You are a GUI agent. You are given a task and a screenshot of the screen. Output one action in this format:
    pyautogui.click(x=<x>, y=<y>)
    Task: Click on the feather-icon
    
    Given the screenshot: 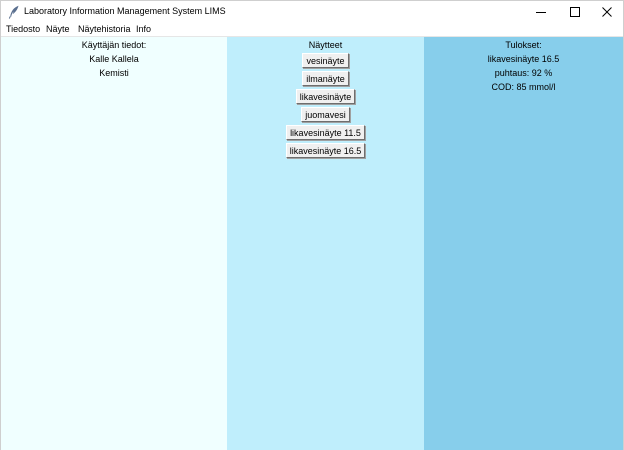 What is the action you would take?
    pyautogui.click(x=14, y=12)
    